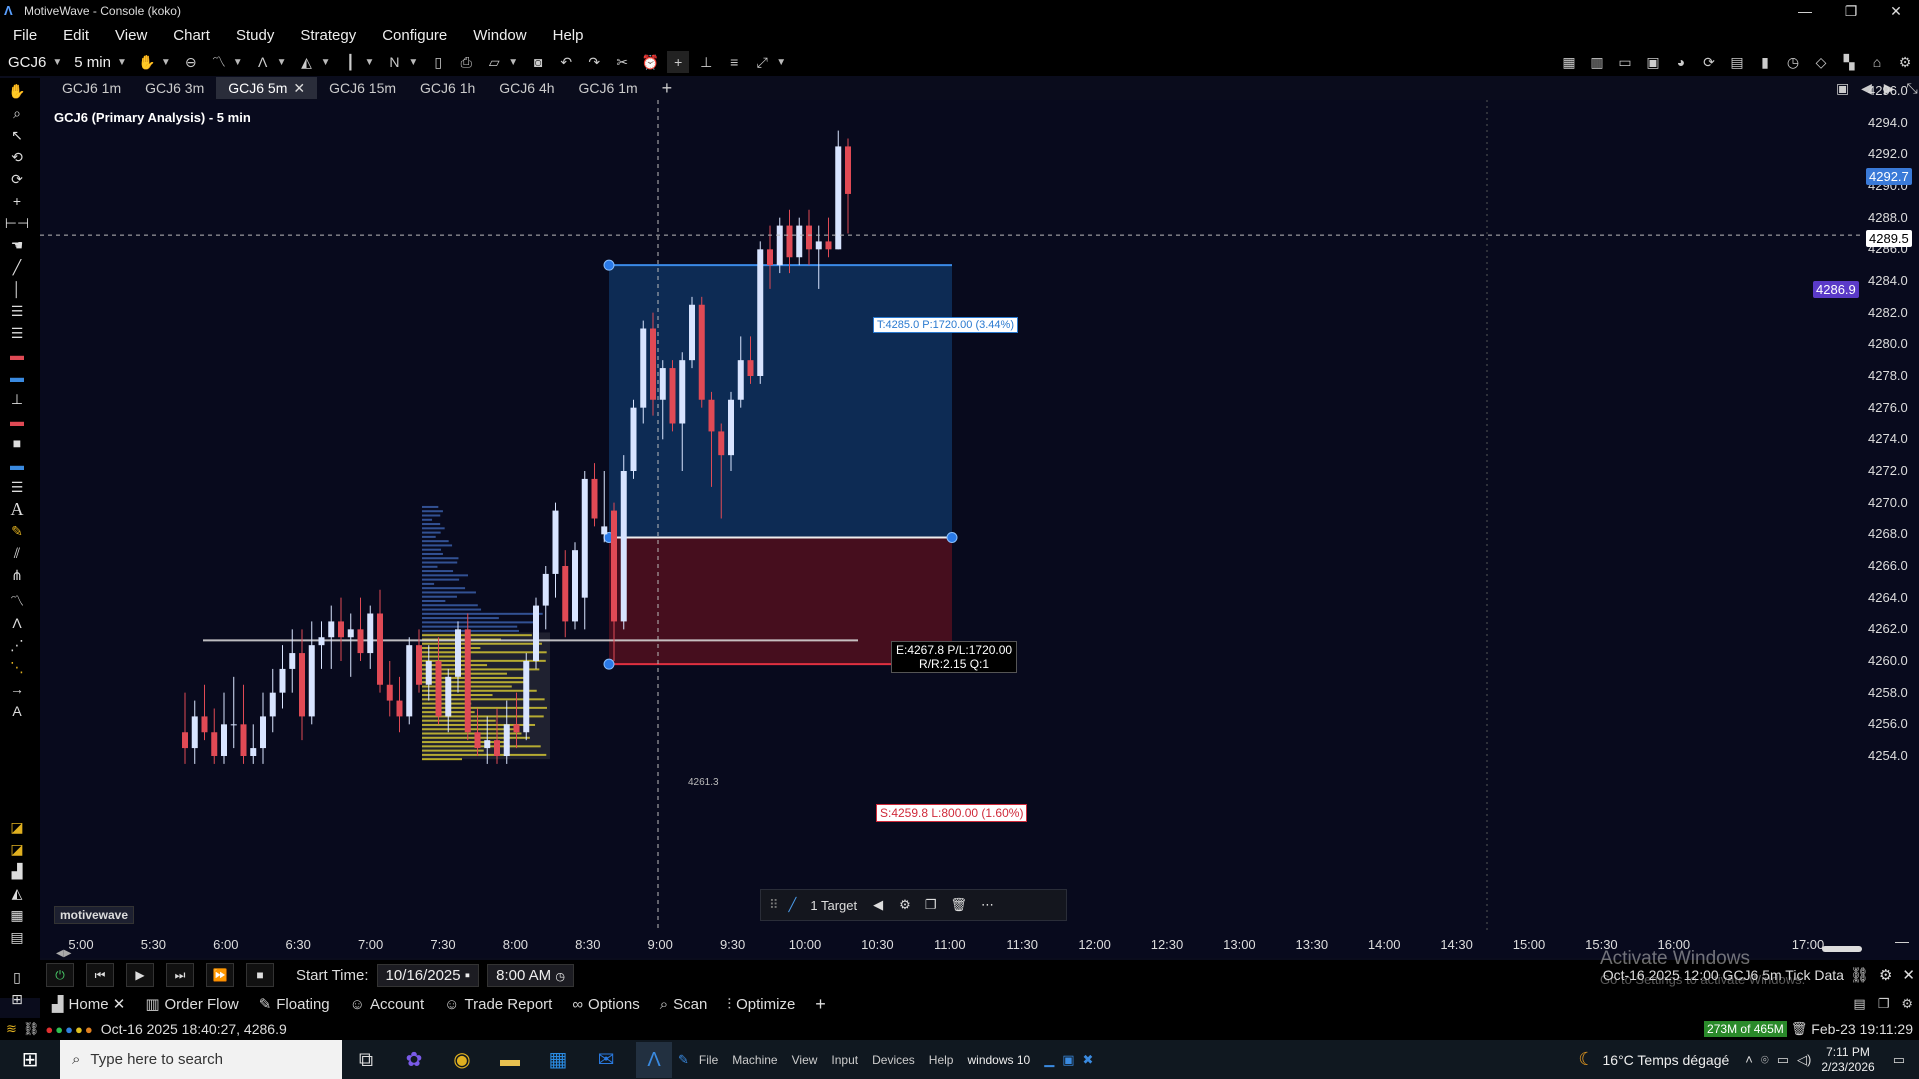  I want to click on new-document-icon: ▯, so click(438, 62).